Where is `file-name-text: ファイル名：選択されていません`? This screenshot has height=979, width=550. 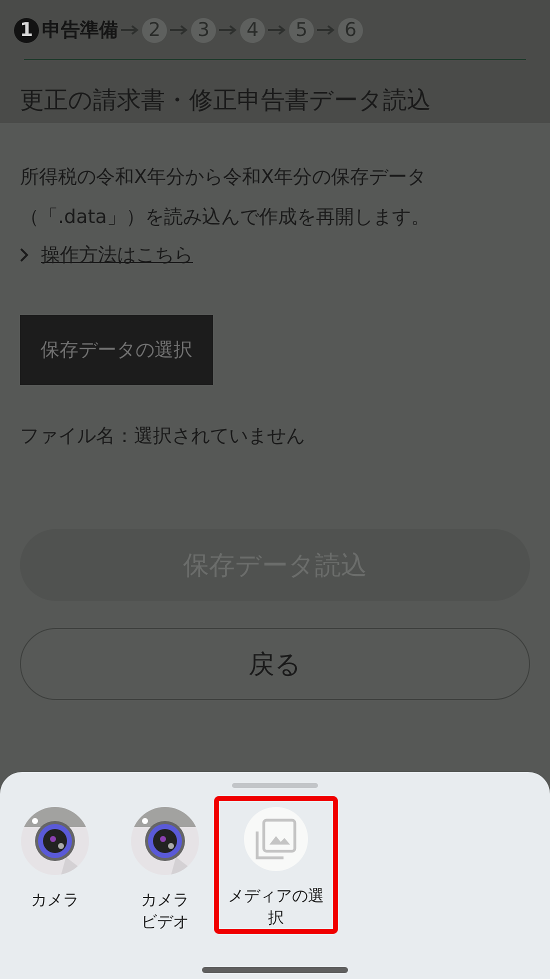 file-name-text: ファイル名：選択されていません is located at coordinates (163, 436).